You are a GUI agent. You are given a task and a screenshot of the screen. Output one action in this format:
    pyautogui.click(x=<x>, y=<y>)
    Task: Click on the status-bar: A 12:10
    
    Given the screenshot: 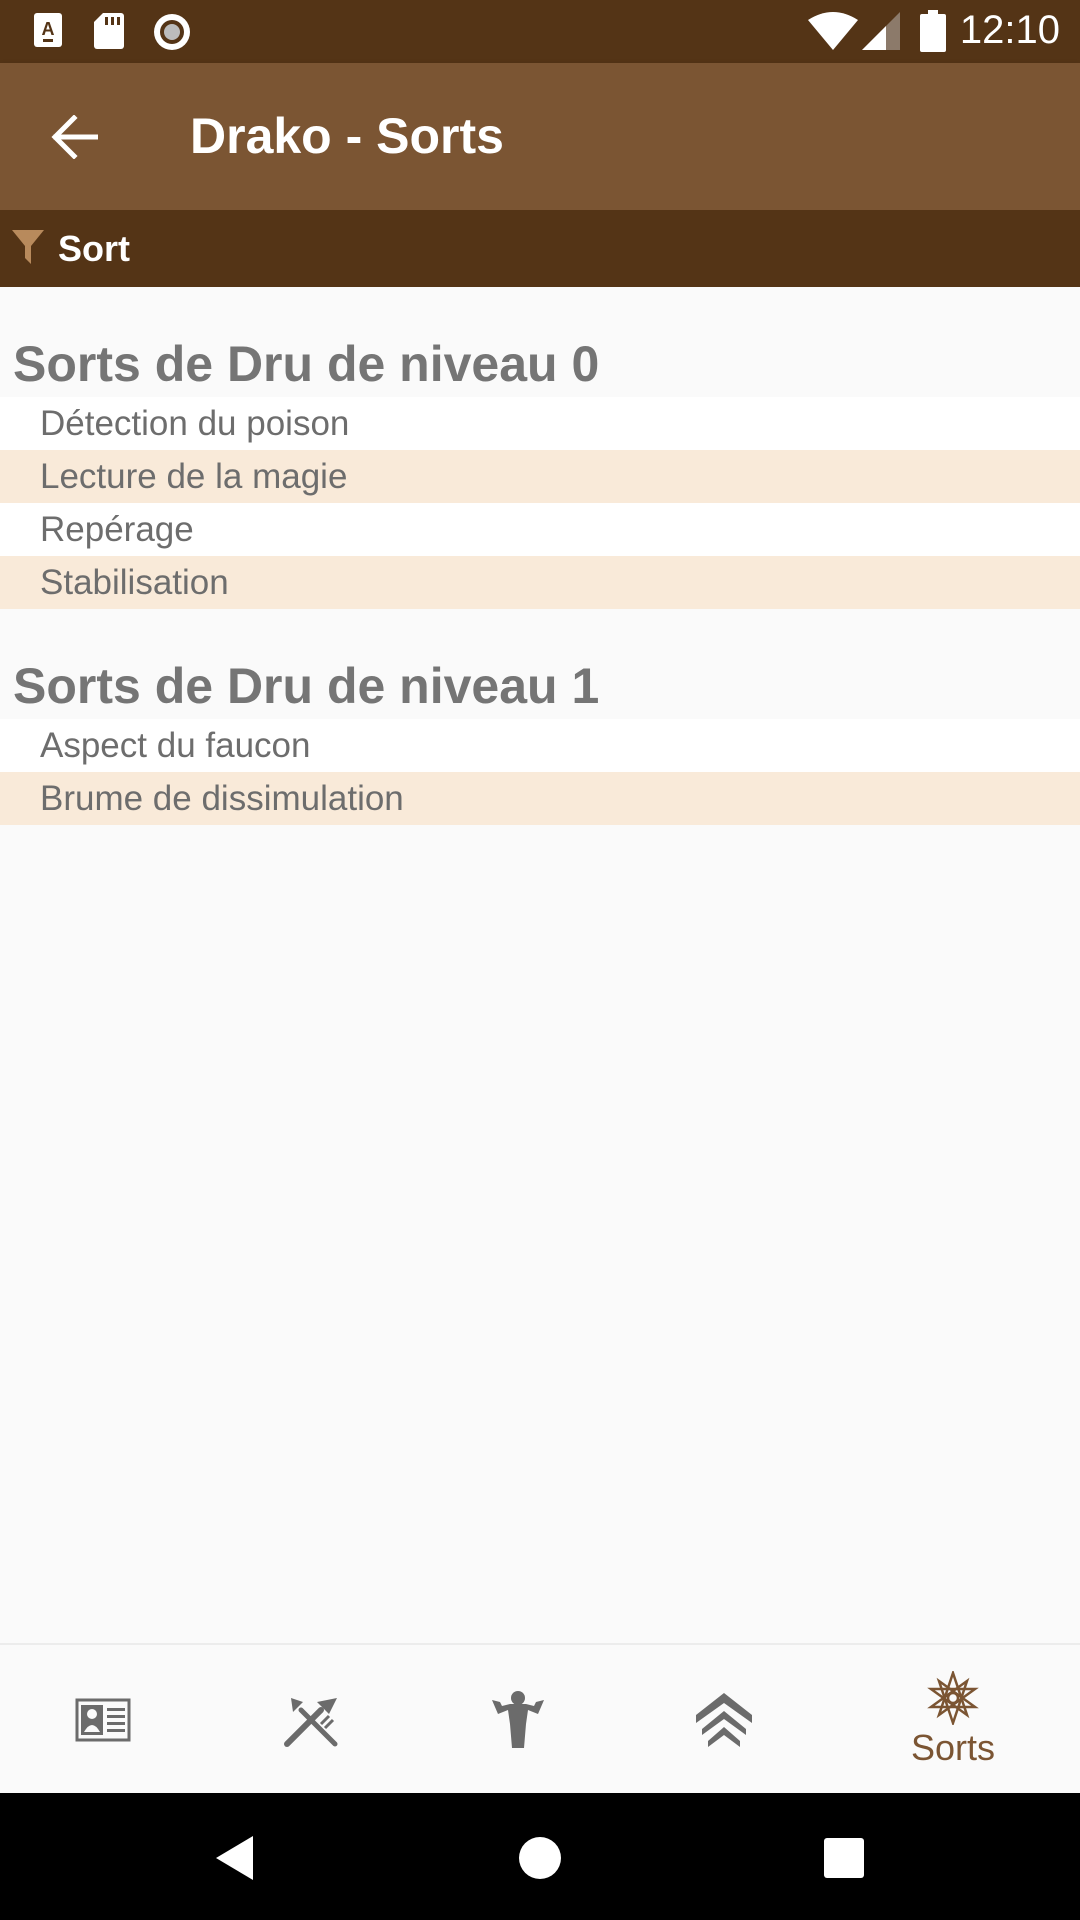 What is the action you would take?
    pyautogui.click(x=540, y=31)
    